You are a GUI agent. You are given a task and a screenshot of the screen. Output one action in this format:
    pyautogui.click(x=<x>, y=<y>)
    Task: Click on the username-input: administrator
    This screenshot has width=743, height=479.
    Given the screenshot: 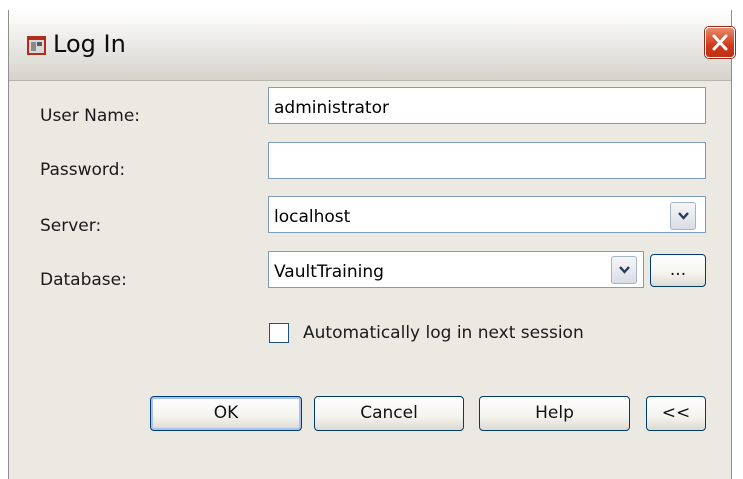 What is the action you would take?
    pyautogui.click(x=487, y=105)
    